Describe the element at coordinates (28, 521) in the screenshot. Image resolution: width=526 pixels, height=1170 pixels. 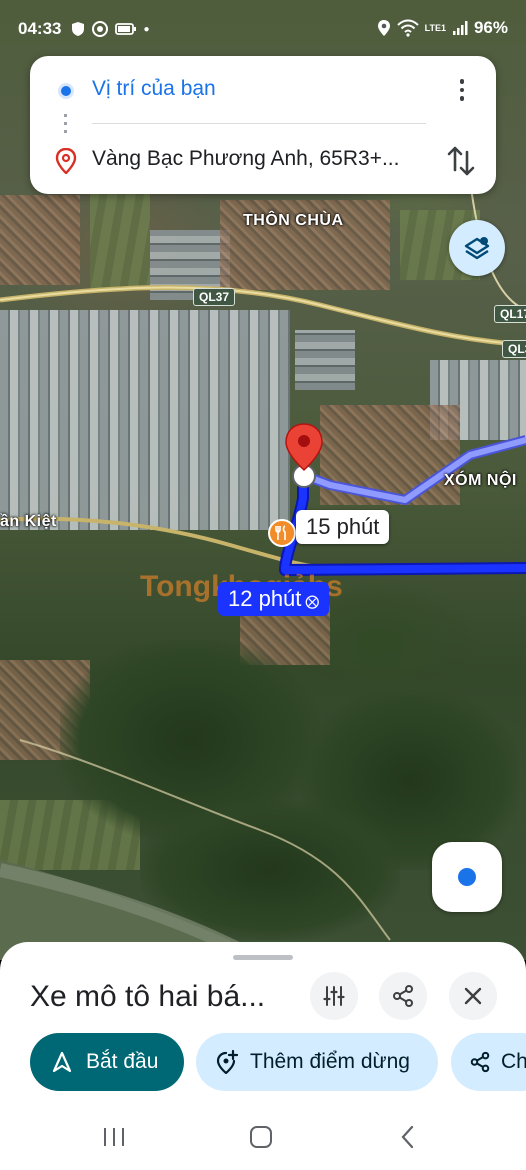
I see `map-label-an-kiet: ần Kiệt` at that location.